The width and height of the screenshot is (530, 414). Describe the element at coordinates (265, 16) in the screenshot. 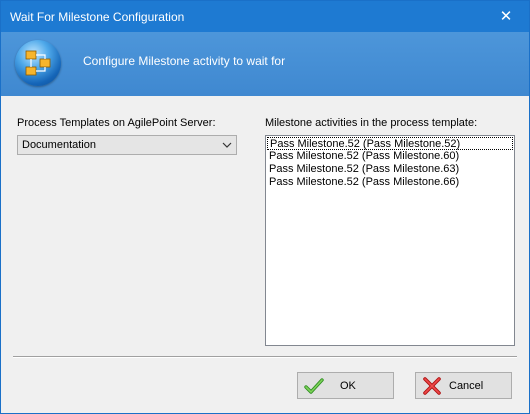

I see `title-bar: Wait For Milestone Configuration ✕` at that location.